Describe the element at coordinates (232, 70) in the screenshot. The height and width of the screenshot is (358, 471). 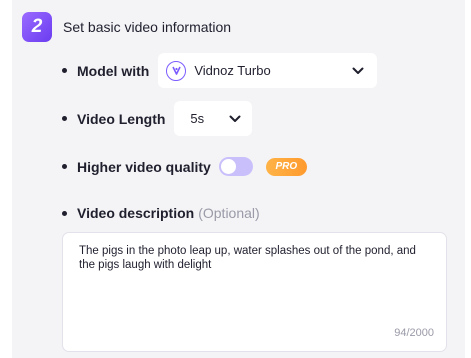
I see `model-select-value: Vidnoz Turbo` at that location.